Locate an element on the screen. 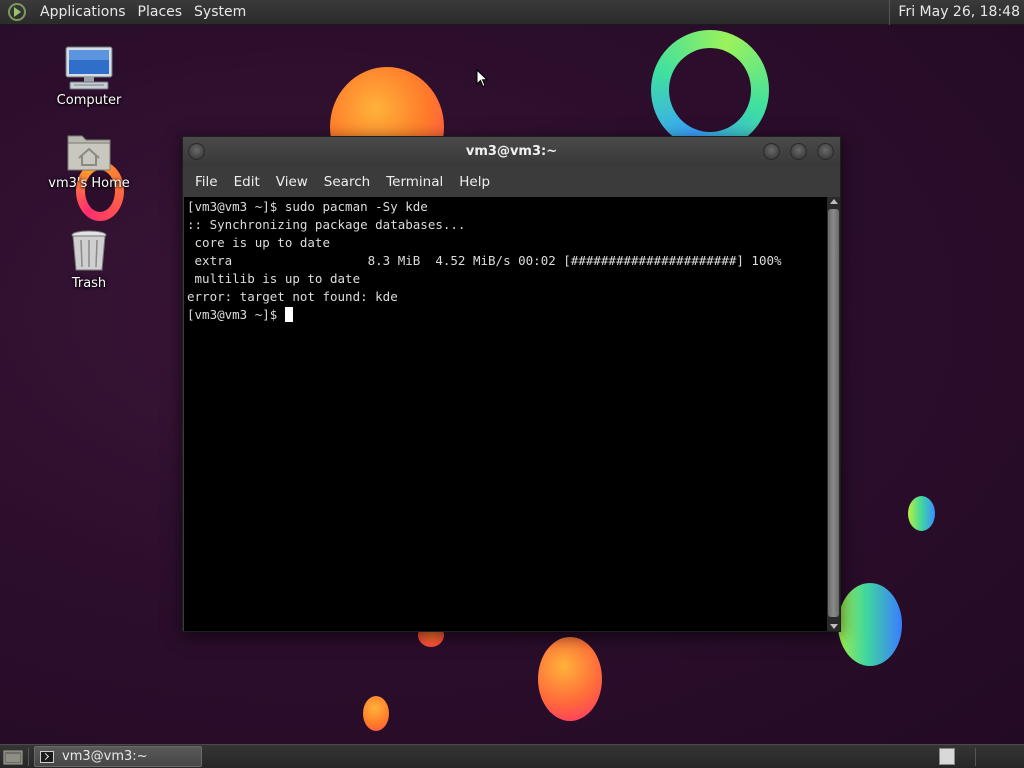  panel-clock: Fri May 26, 18:48 is located at coordinates (954, 12).